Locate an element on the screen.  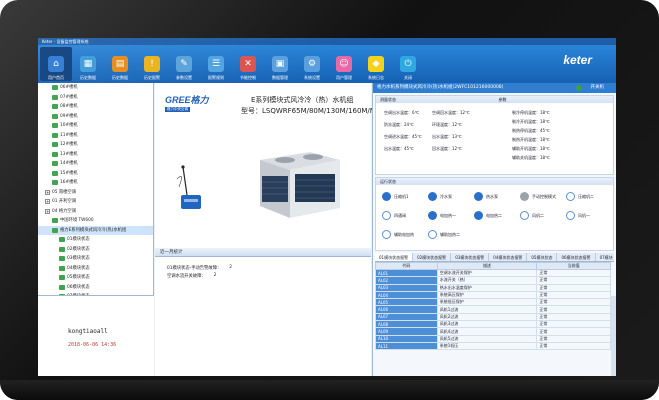
measure-value: 6℃ is located at coordinates (416, 112).